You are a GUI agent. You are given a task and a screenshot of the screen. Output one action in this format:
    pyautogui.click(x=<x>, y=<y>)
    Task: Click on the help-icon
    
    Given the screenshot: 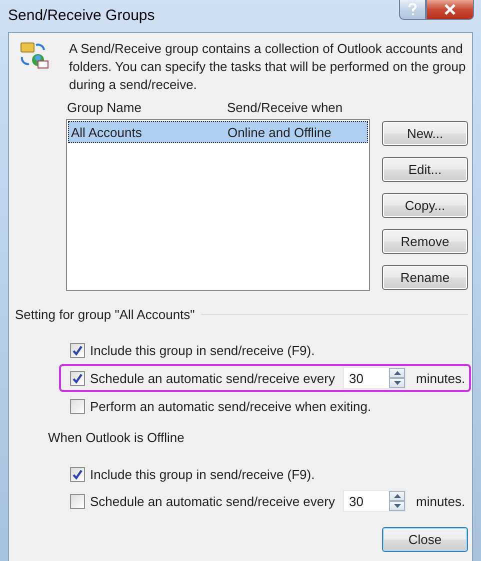 What is the action you would take?
    pyautogui.click(x=412, y=9)
    